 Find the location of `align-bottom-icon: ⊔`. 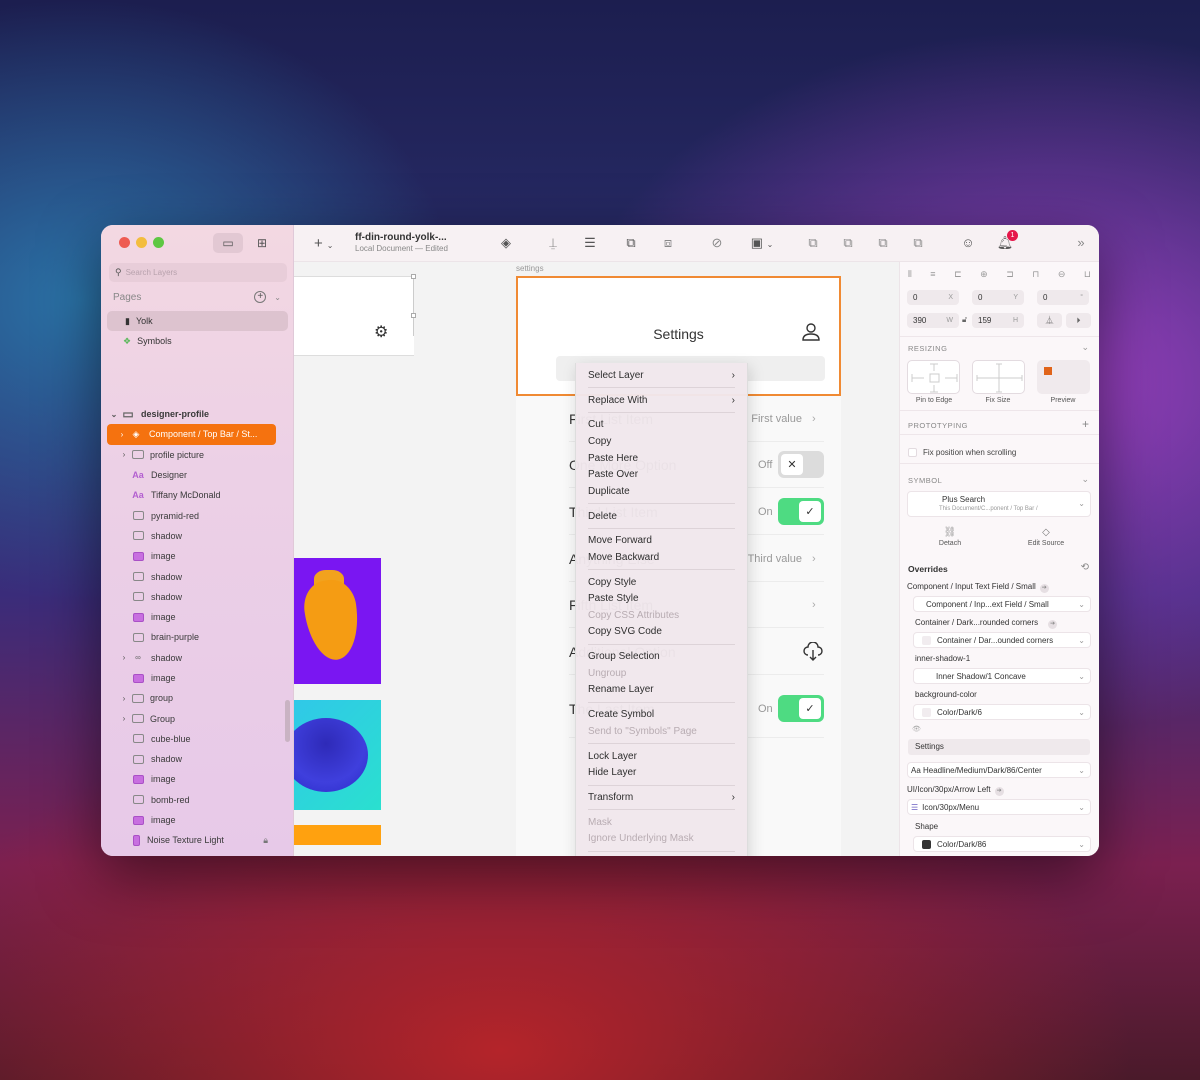

align-bottom-icon: ⊔ is located at coordinates (1087, 274).